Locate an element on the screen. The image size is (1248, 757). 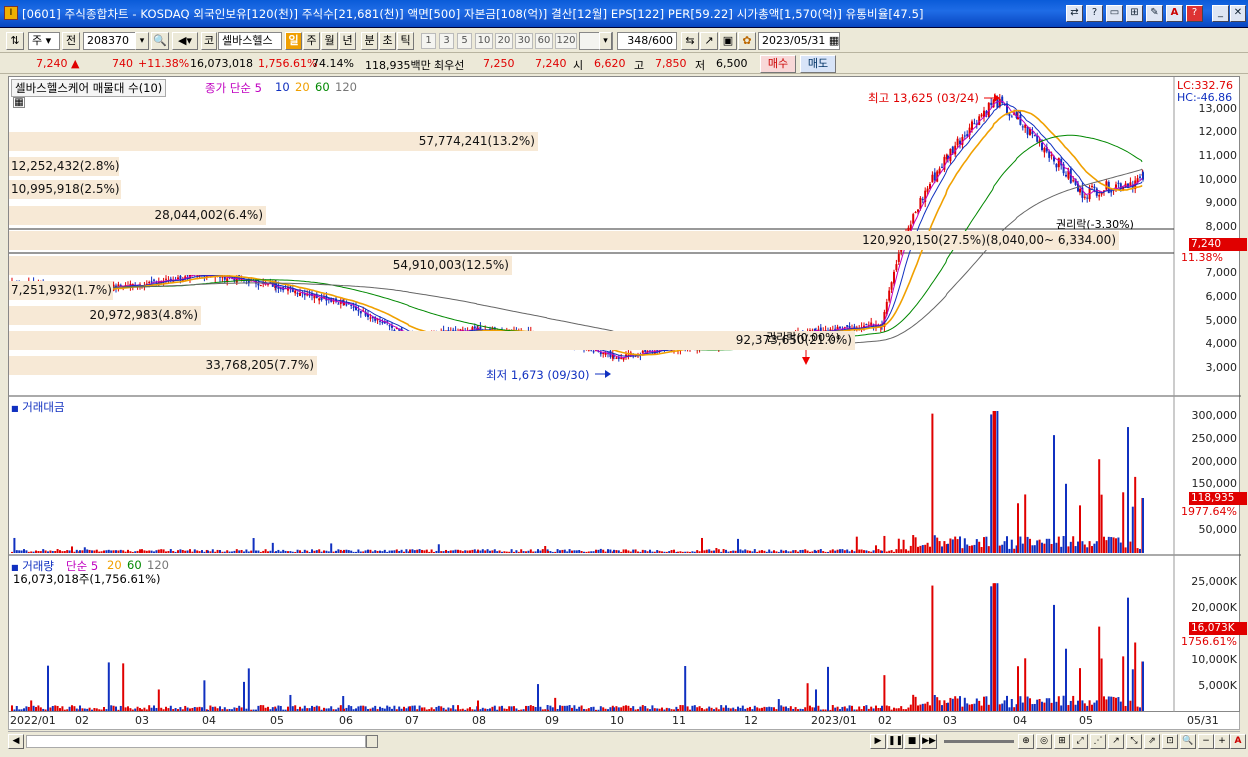
interval-5: 5 is located at coordinates (464, 41).